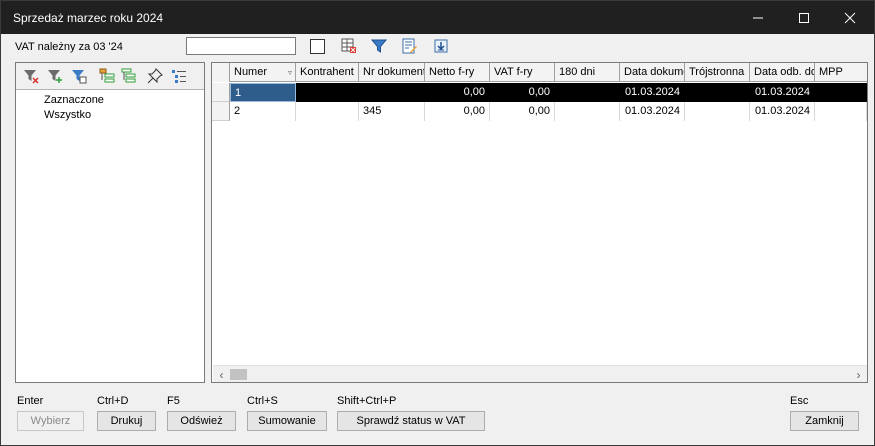  Describe the element at coordinates (88, 18) in the screenshot. I see `window-title: Sprzedaż marzec roku 2024` at that location.